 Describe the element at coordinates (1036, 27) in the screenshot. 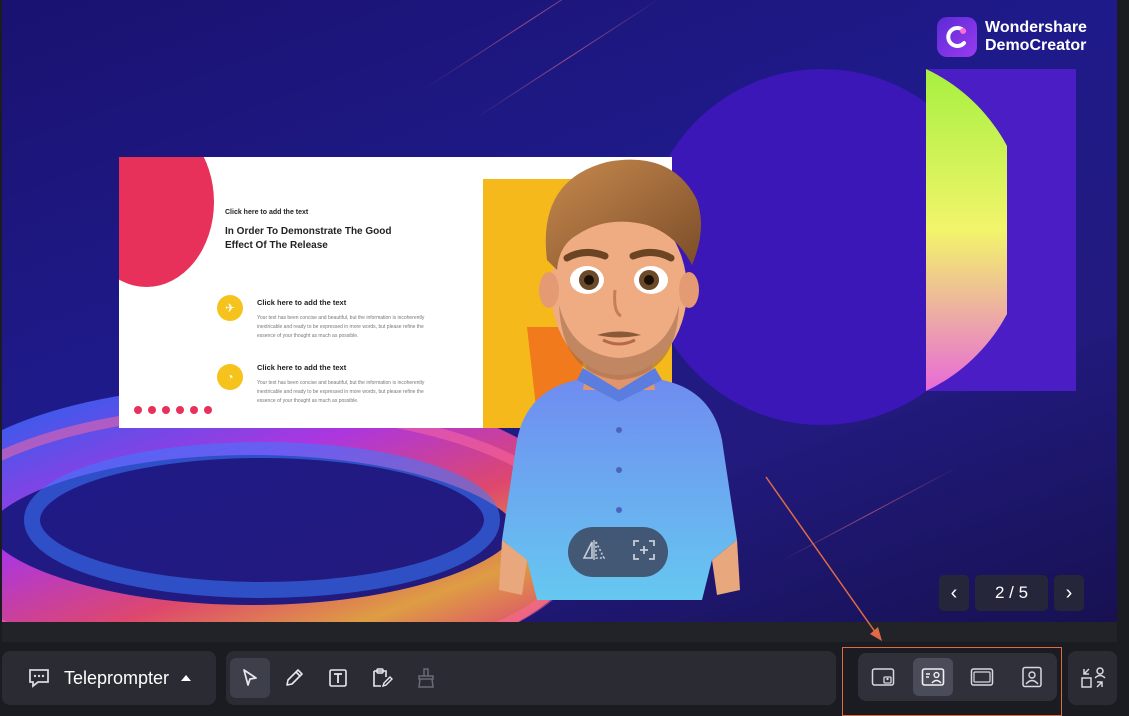

I see `brand-name-line1: Wondershare` at that location.